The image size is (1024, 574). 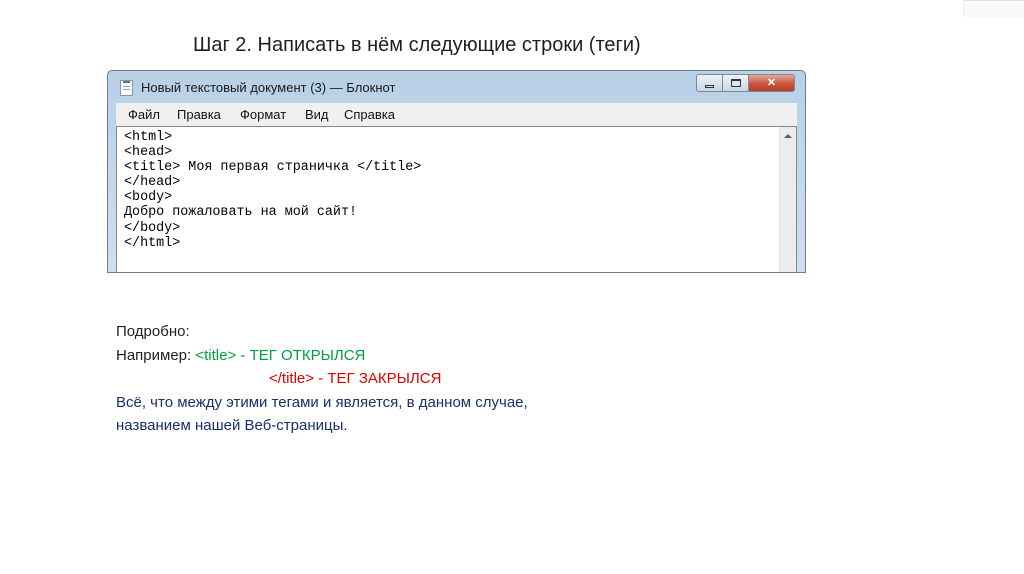 I want to click on example-prefix: Например:, so click(x=156, y=355).